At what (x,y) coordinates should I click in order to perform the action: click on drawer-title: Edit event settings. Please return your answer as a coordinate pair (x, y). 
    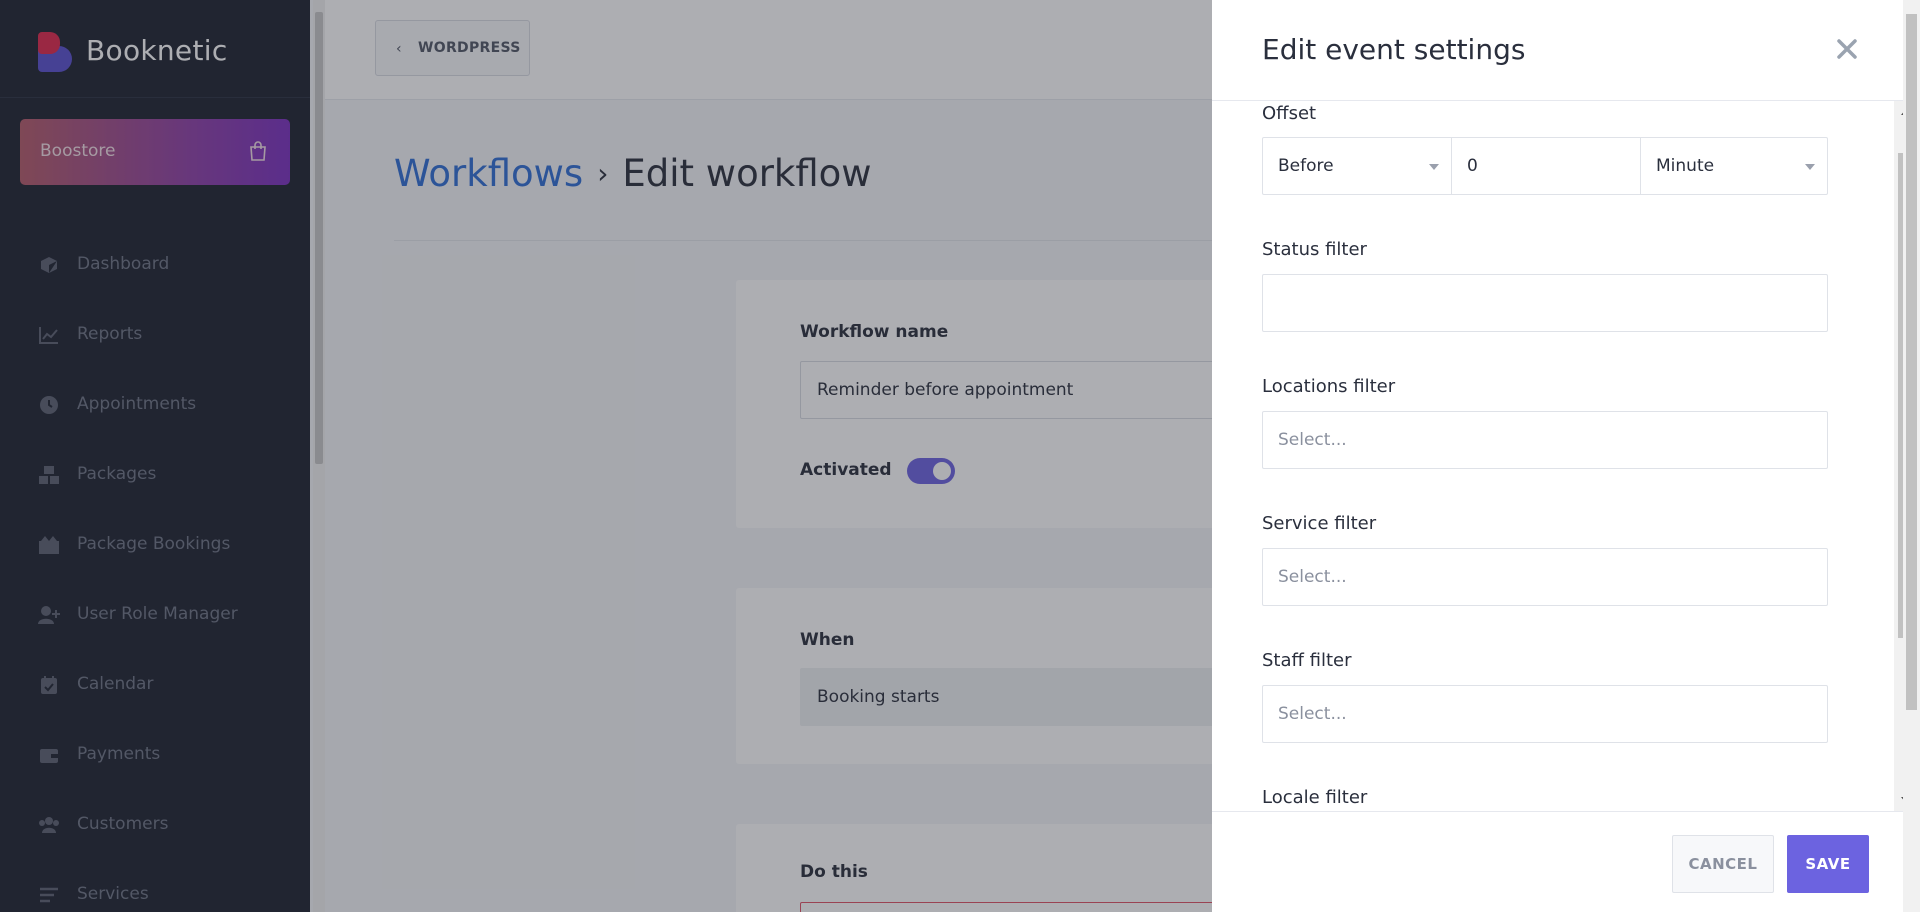
    Looking at the image, I should click on (1394, 49).